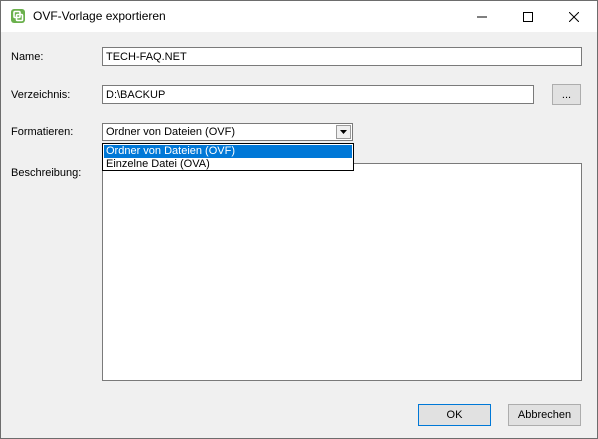 The image size is (598, 439). What do you see at coordinates (299, 16) in the screenshot?
I see `title-bar: OVF-Vorlage exportieren` at bounding box center [299, 16].